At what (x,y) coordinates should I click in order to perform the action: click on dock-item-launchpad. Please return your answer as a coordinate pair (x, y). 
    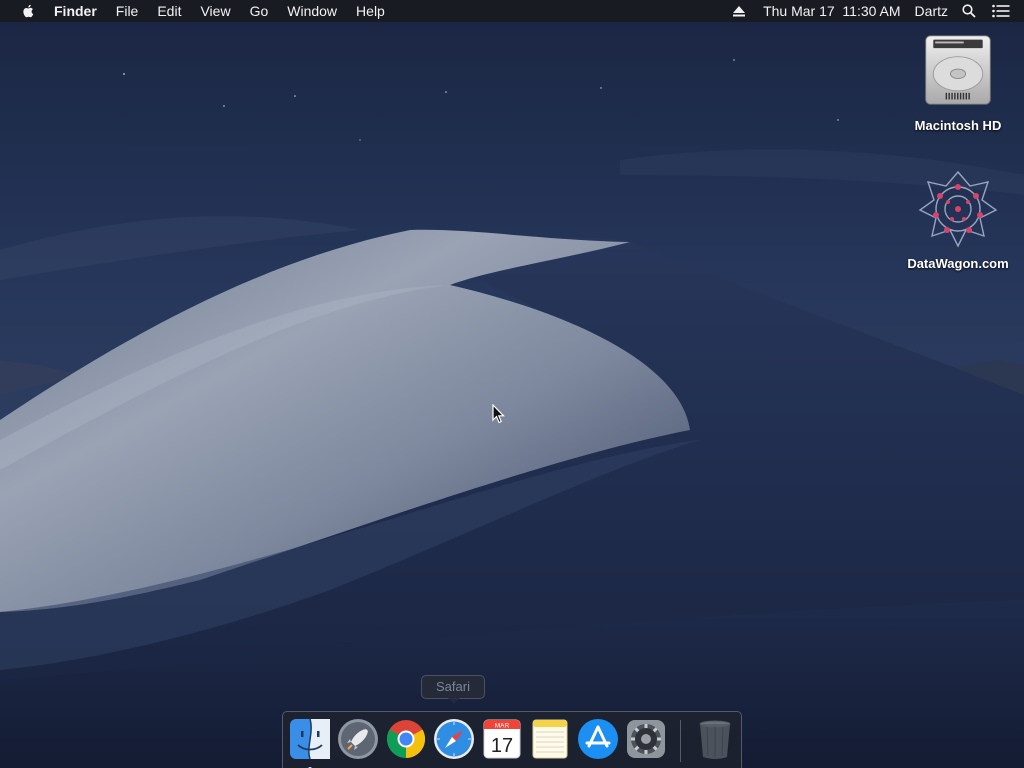
    Looking at the image, I should click on (358, 739).